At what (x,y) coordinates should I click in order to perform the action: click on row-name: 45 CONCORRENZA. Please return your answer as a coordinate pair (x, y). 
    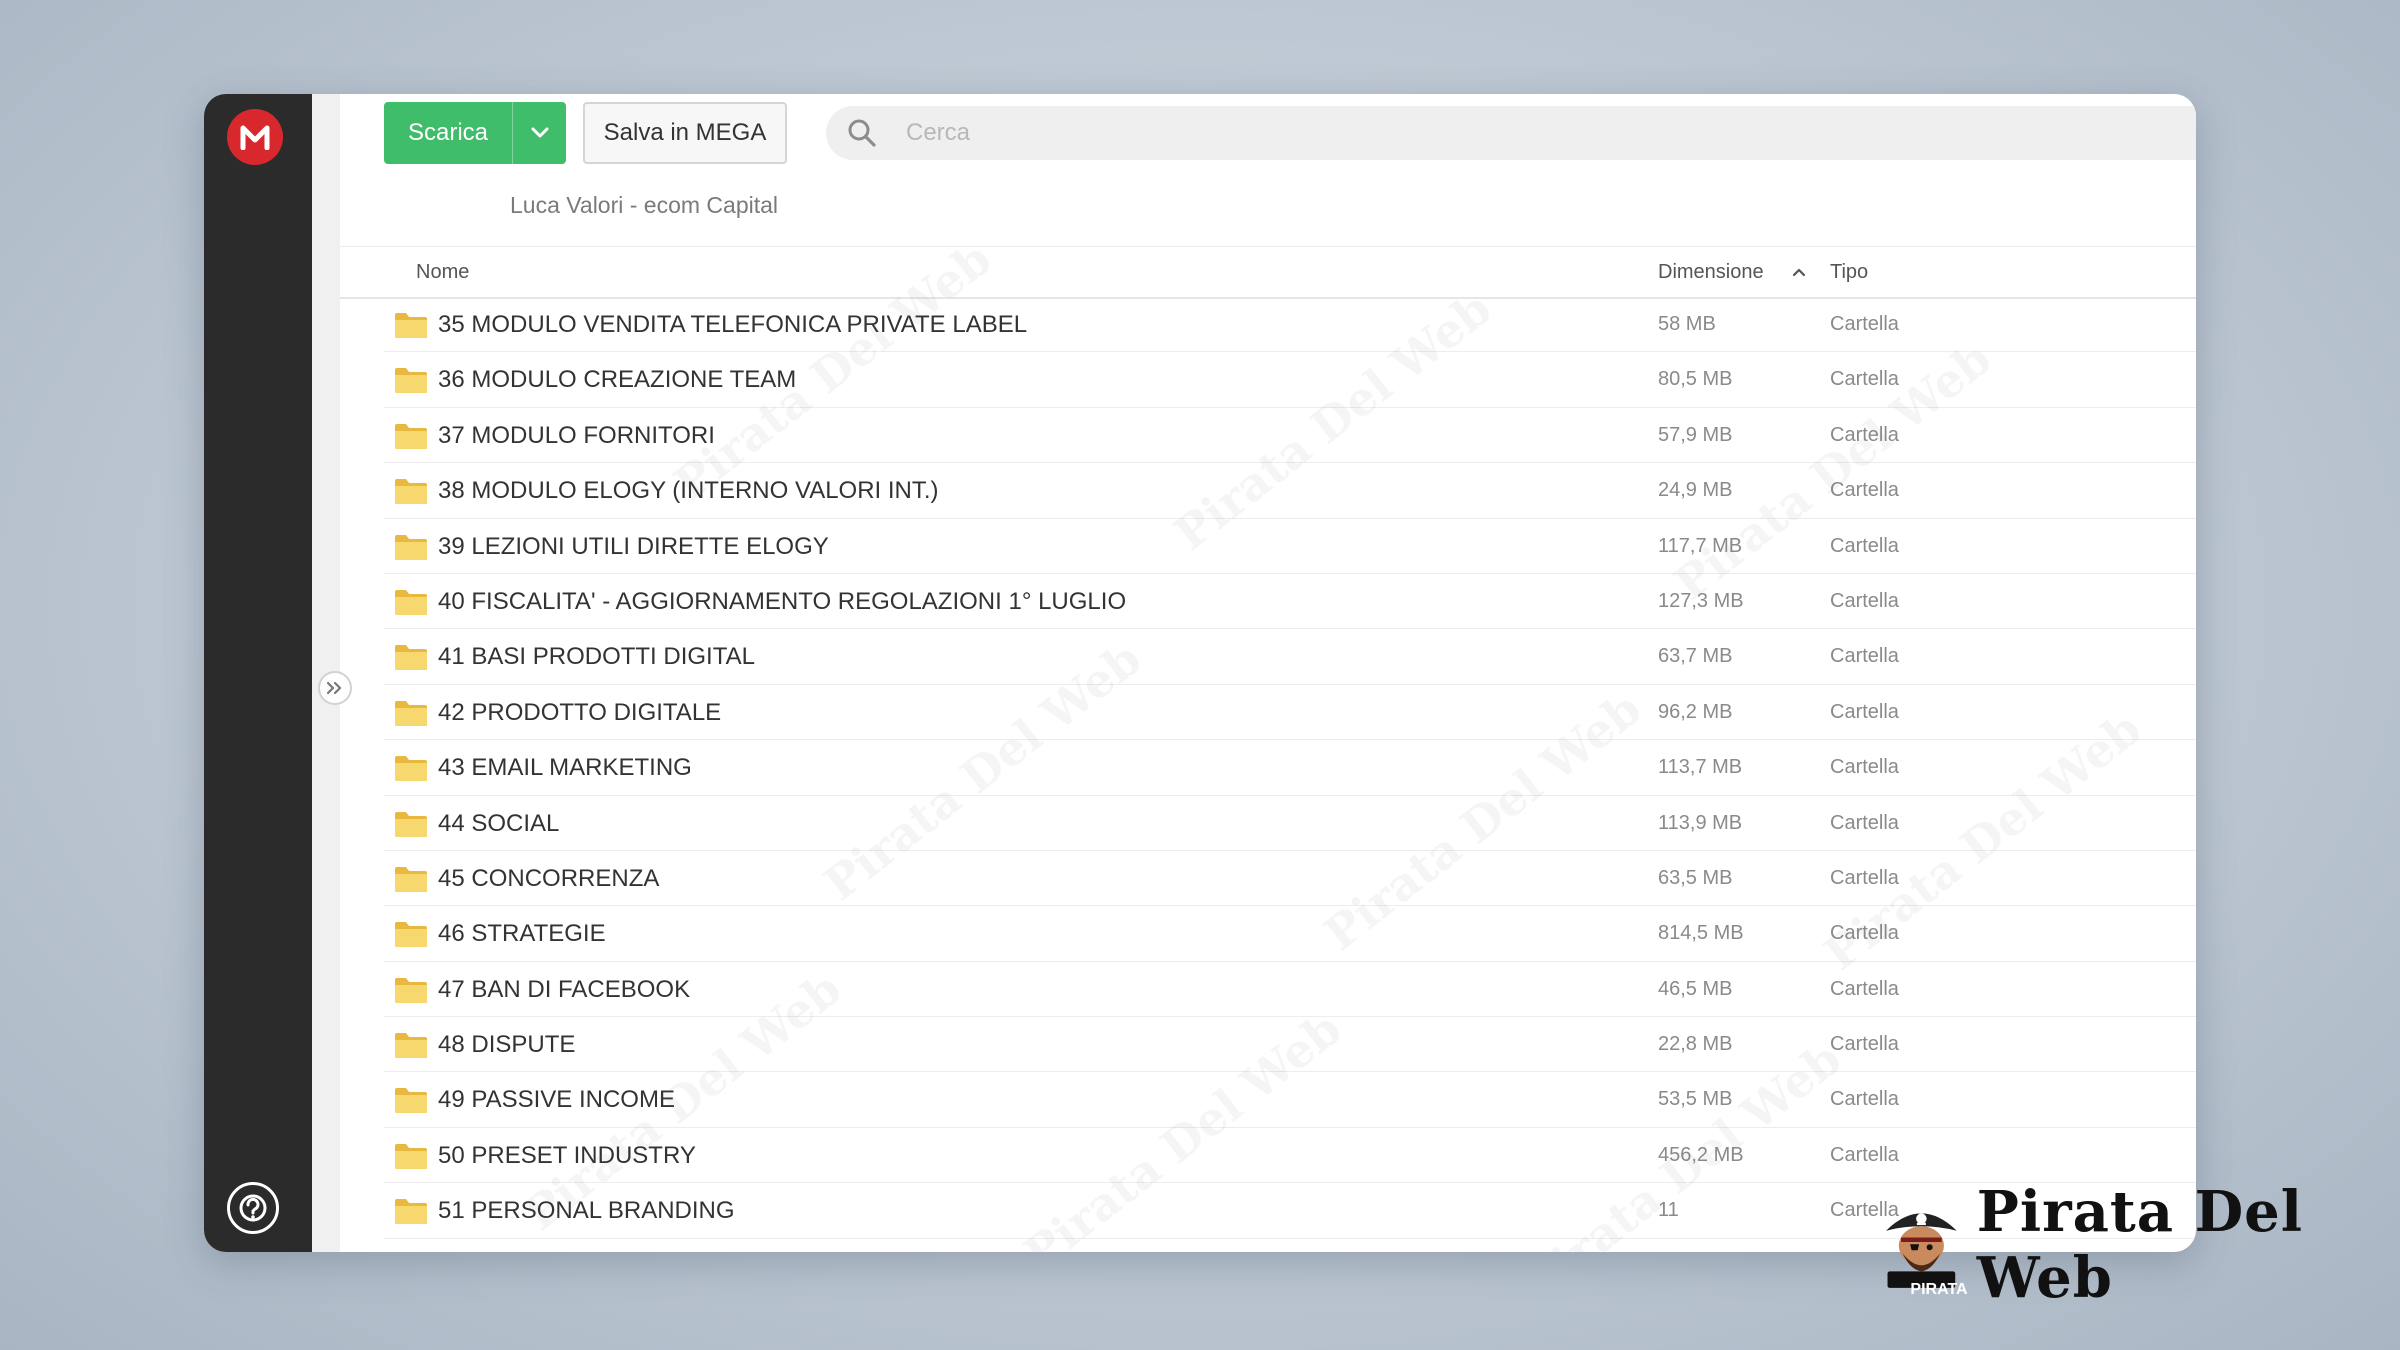
    Looking at the image, I should click on (549, 878).